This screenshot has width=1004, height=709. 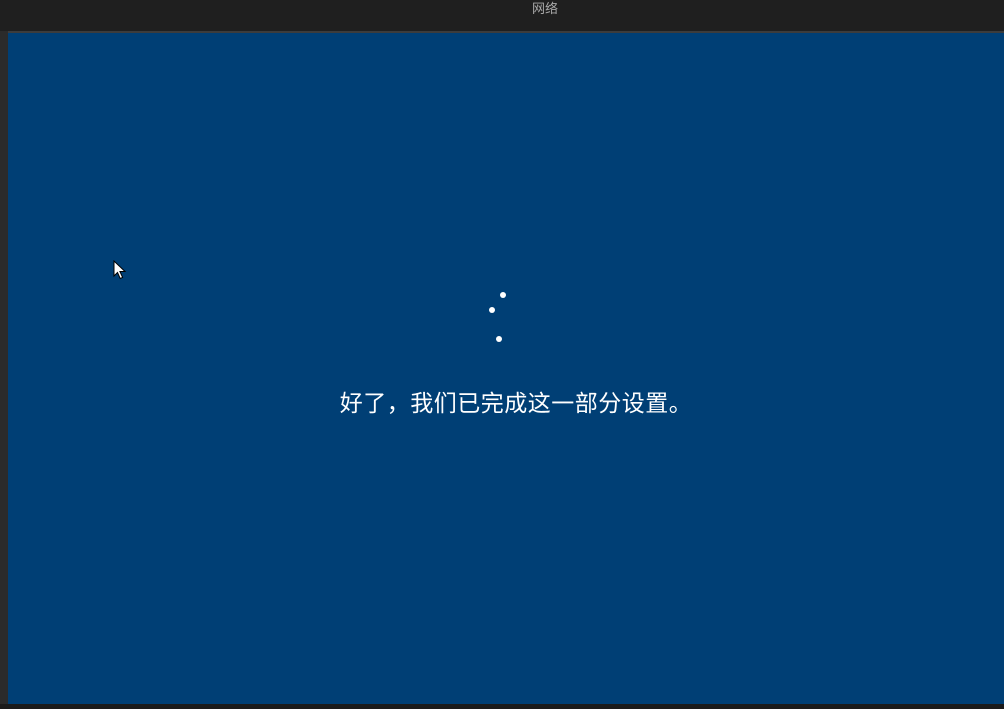 What do you see at coordinates (120, 270) in the screenshot?
I see `mouse-pointer-icon` at bounding box center [120, 270].